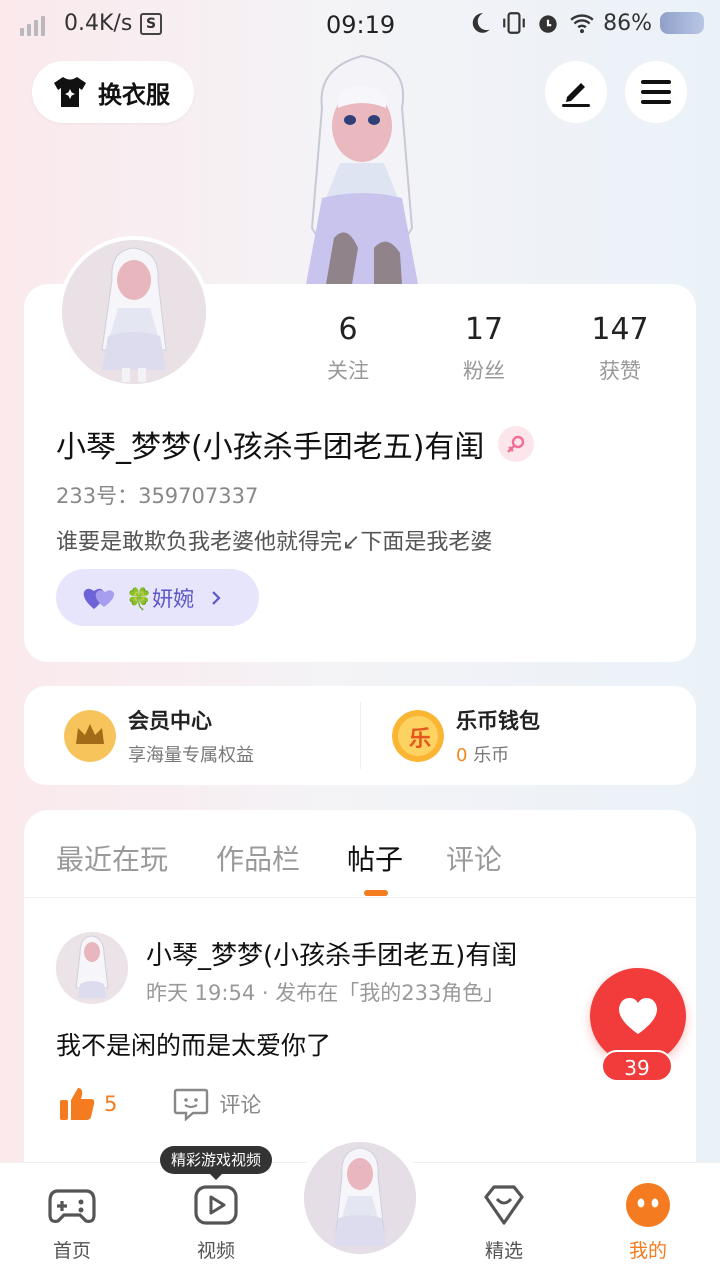 This screenshot has width=720, height=1280. What do you see at coordinates (348, 371) in the screenshot?
I see `stat-label: 关注` at bounding box center [348, 371].